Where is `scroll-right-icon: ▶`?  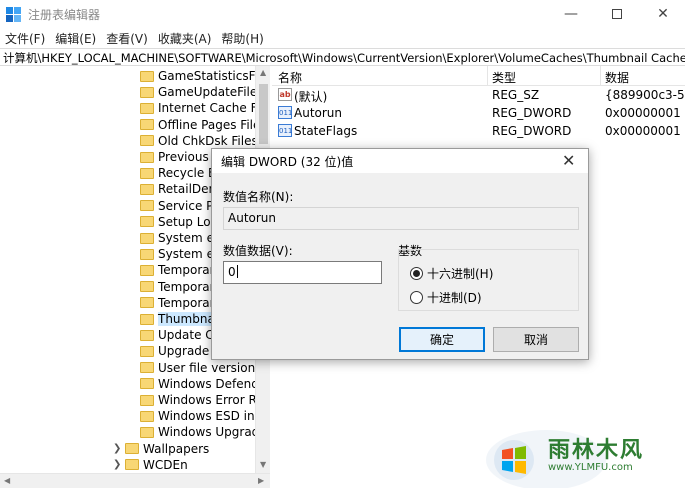
scroll-right-icon: ▶ is located at coordinates (261, 480).